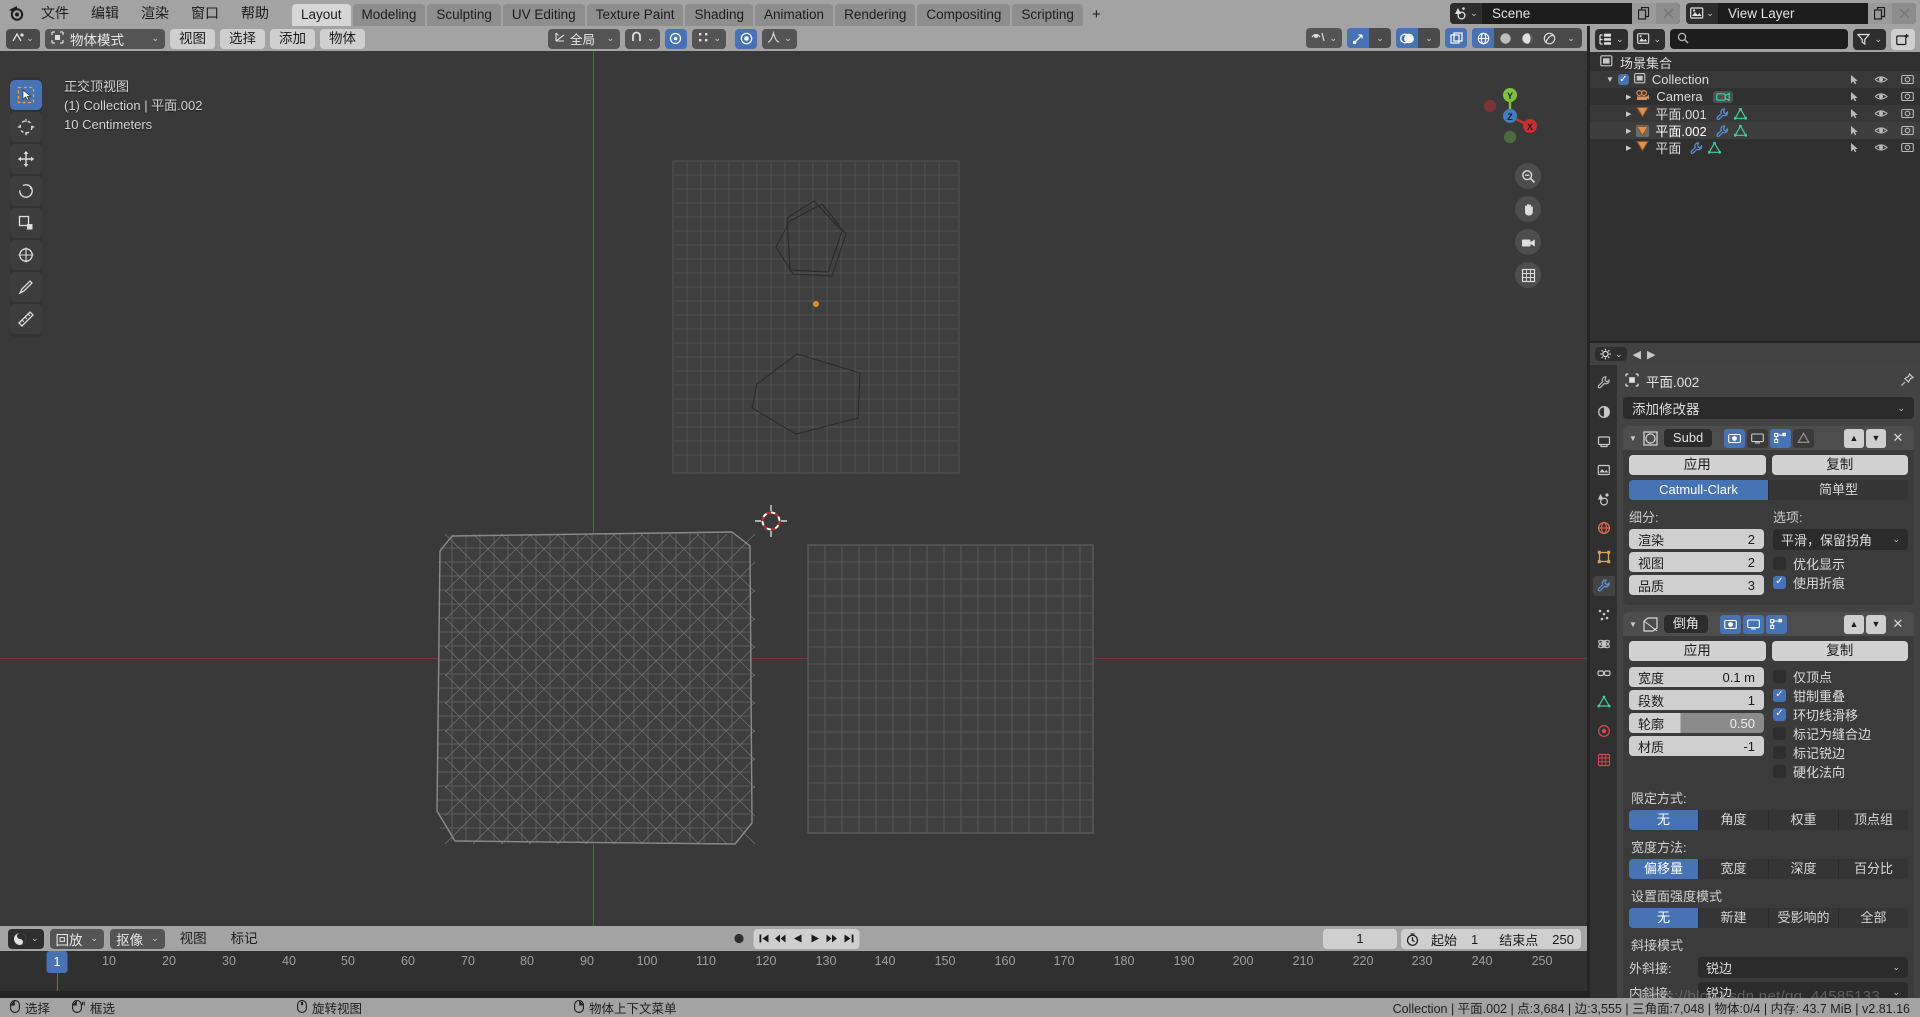  Describe the element at coordinates (1702, 13) in the screenshot. I see `view-layer-icon: ⌄` at that location.